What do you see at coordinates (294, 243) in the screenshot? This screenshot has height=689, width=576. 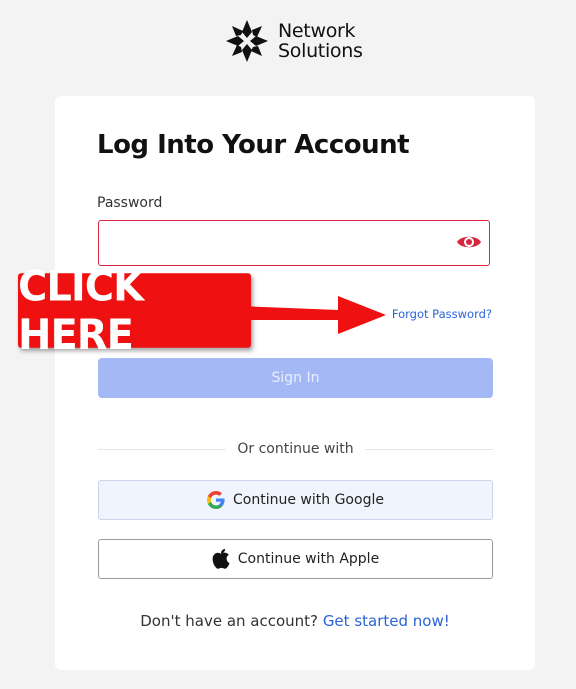 I see `password-field` at bounding box center [294, 243].